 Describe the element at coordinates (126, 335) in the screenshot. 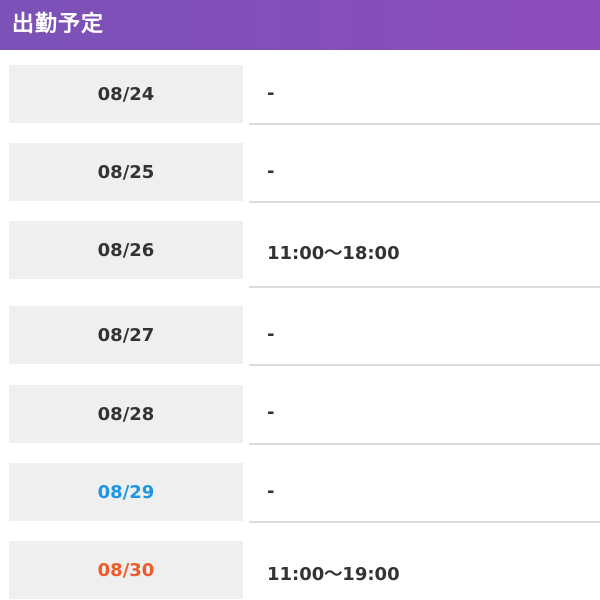

I see `date-cell: 08/27` at that location.